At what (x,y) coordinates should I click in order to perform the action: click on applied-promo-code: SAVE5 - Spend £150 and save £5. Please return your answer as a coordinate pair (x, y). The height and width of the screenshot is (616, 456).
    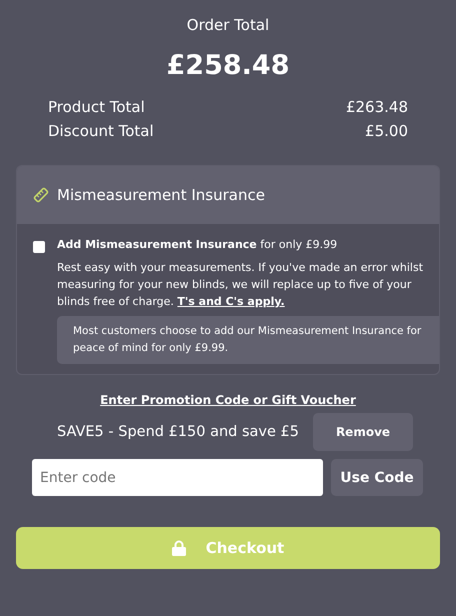
    Looking at the image, I should click on (178, 432).